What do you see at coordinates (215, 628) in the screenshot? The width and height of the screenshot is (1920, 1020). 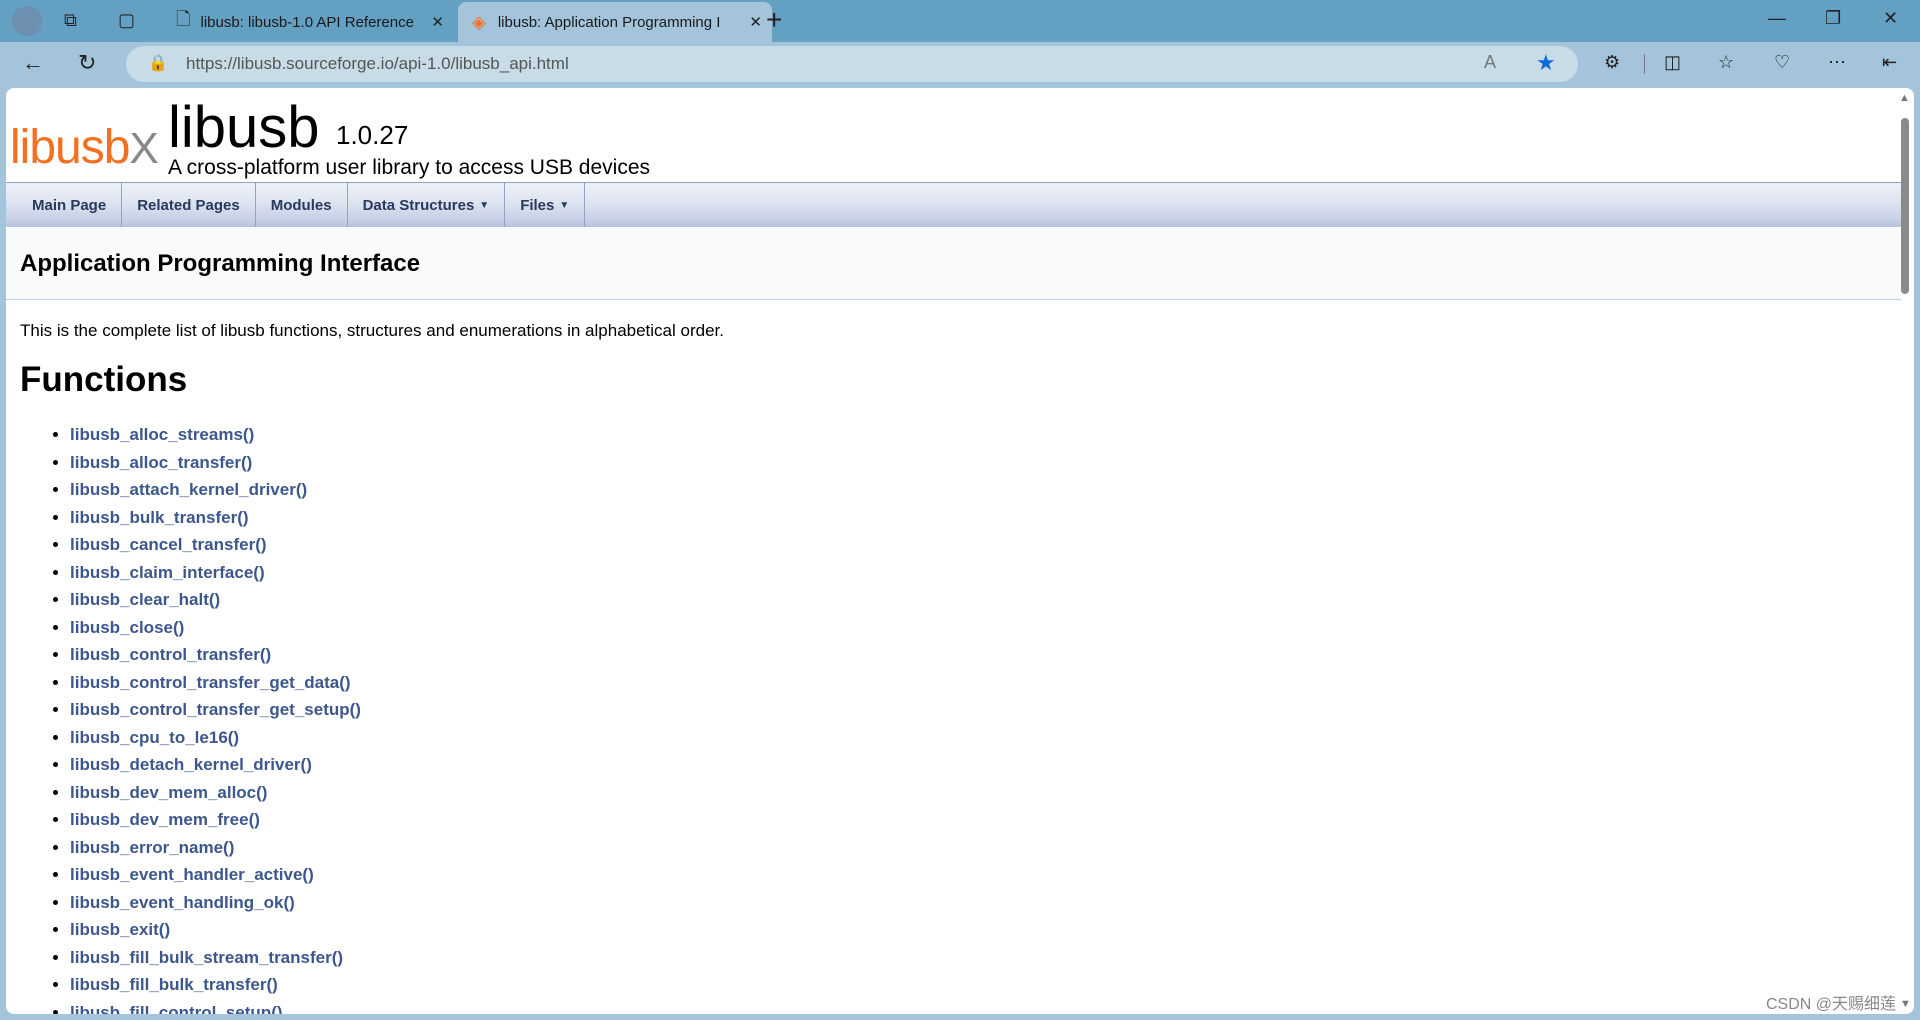 I see `list-item: libusb_close()` at bounding box center [215, 628].